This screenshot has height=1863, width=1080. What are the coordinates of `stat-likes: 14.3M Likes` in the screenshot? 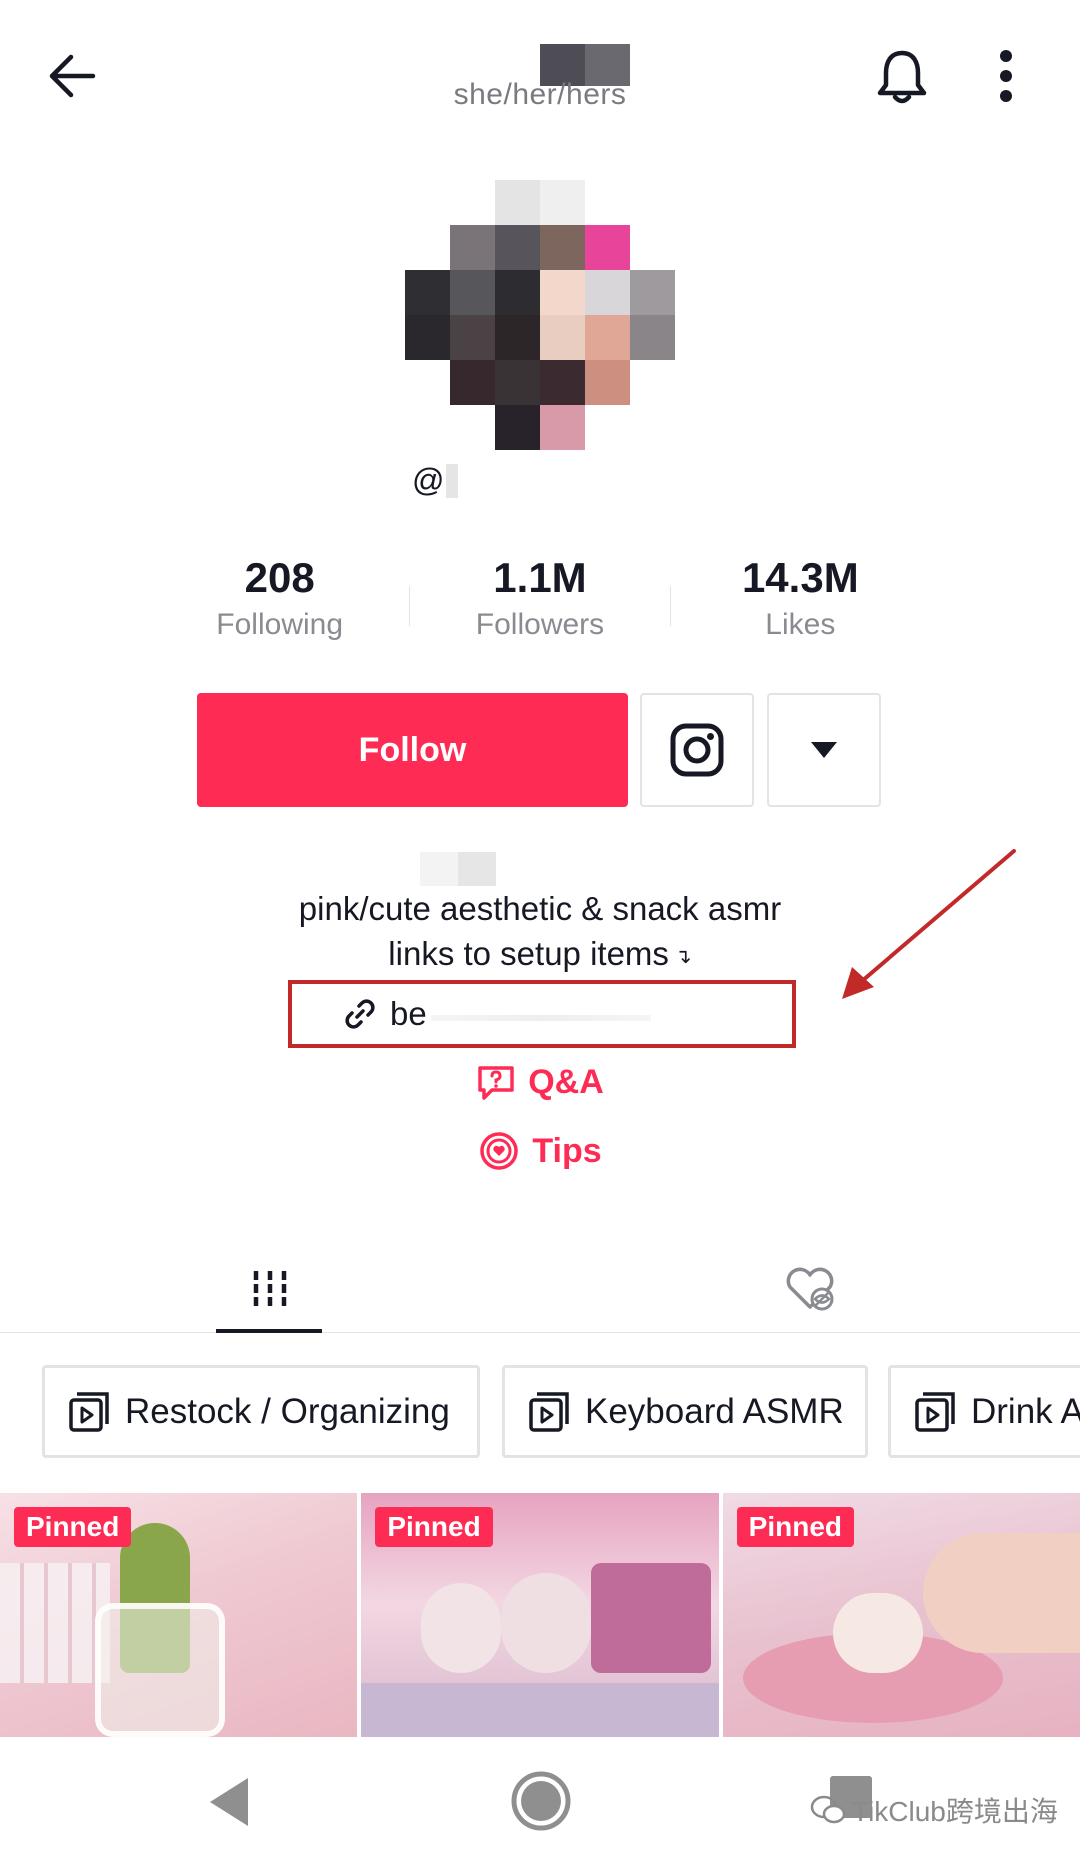 It's located at (800, 596).